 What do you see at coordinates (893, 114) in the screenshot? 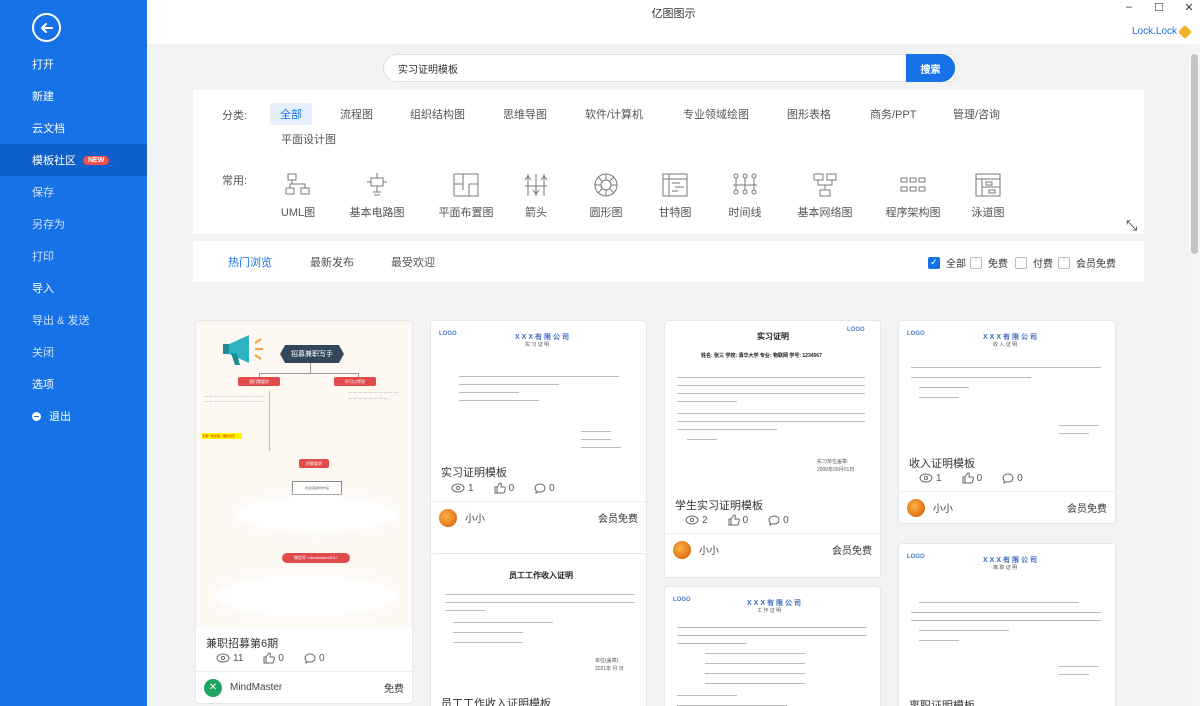
I see `category-business-ppt: 商务/PPT` at bounding box center [893, 114].